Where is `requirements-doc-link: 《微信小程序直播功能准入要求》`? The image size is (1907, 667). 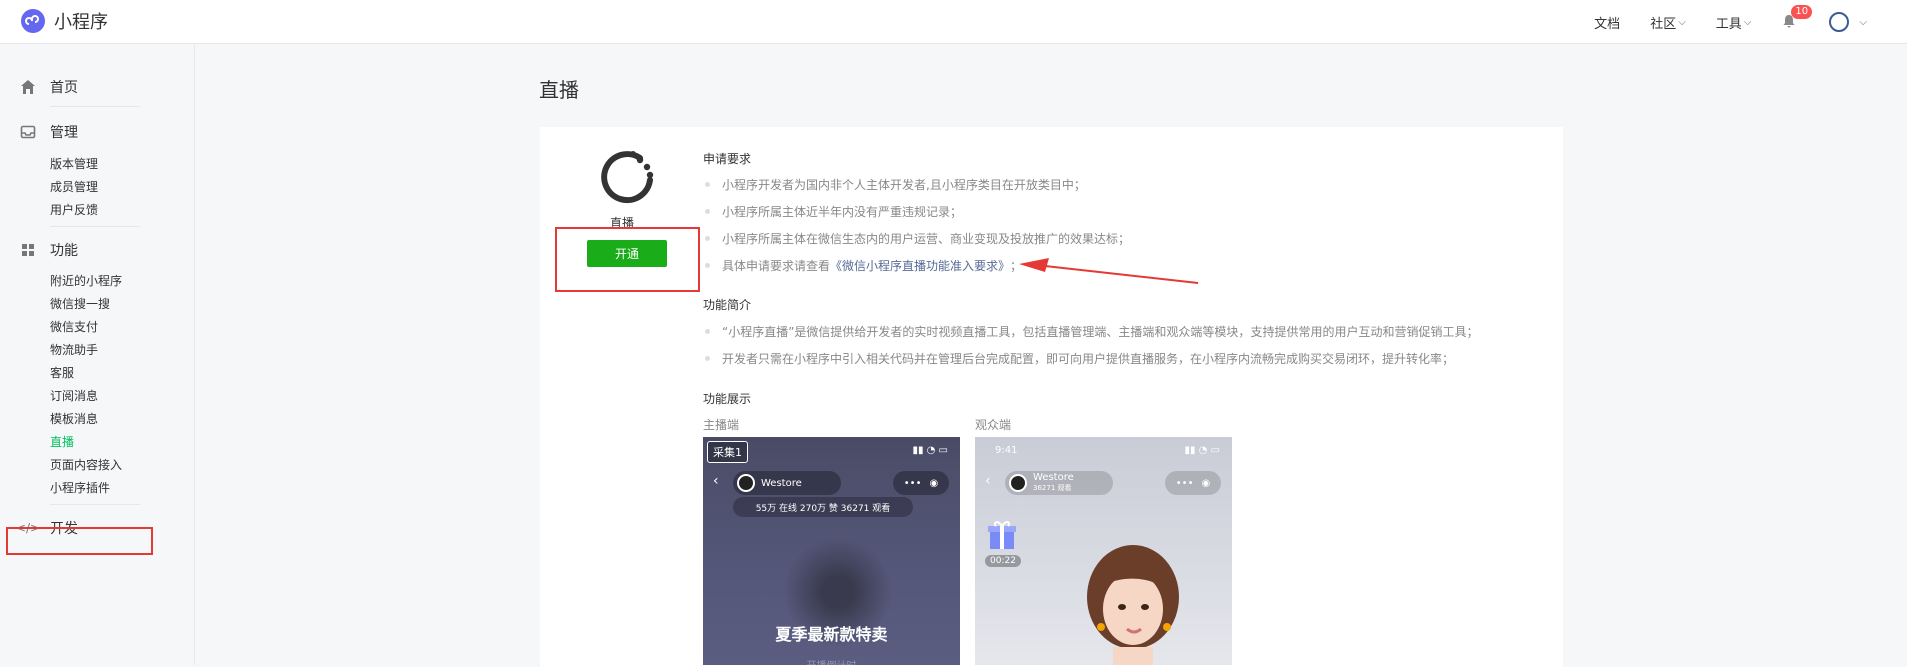
requirements-doc-link: 《微信小程序直播功能准入要求》 is located at coordinates (920, 265).